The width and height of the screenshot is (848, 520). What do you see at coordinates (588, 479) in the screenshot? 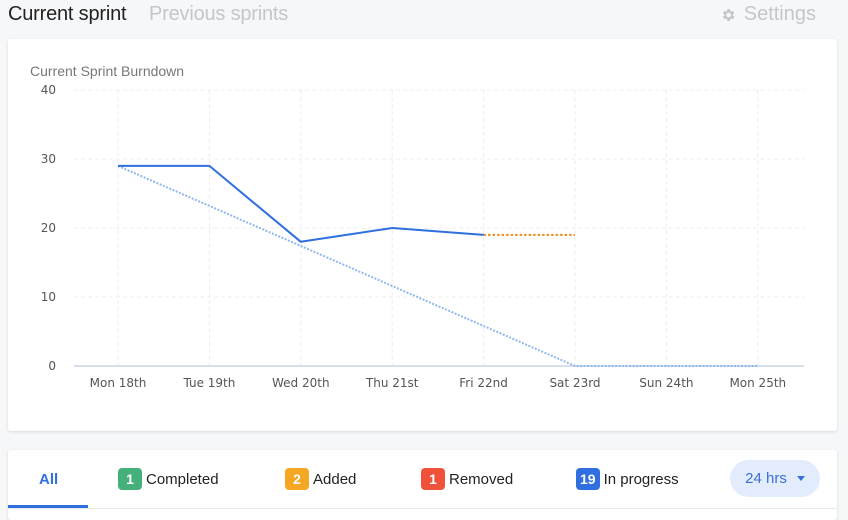
I see `in-progress-count-badge: 19` at bounding box center [588, 479].